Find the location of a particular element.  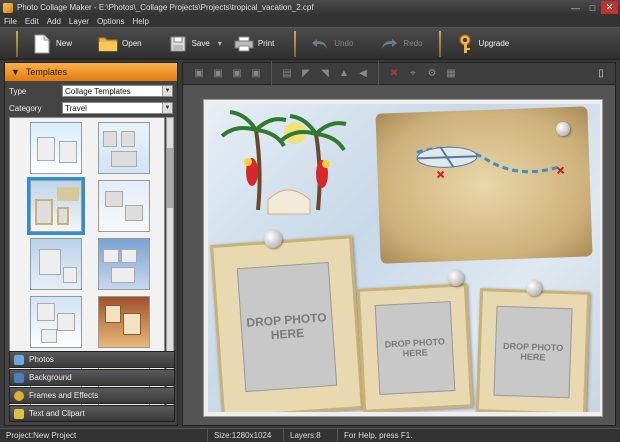

photo-frame-1: DROP PHOTO HERE is located at coordinates (287, 323).